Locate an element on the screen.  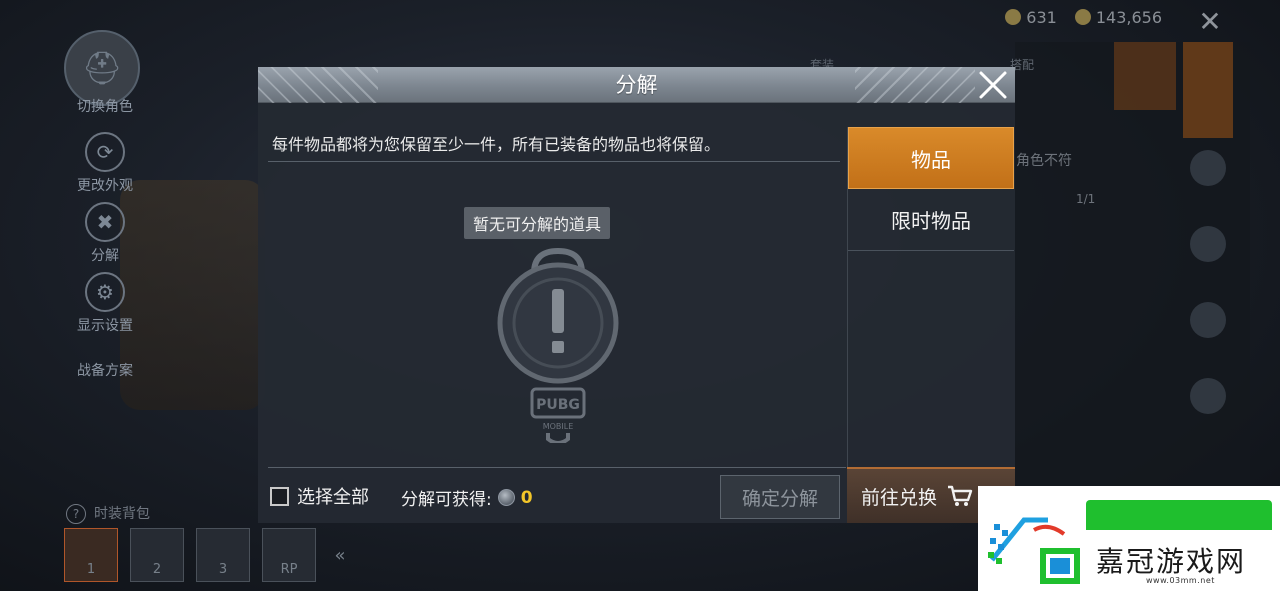
currency-bar: 631 143,656 is located at coordinates (1112, 17).